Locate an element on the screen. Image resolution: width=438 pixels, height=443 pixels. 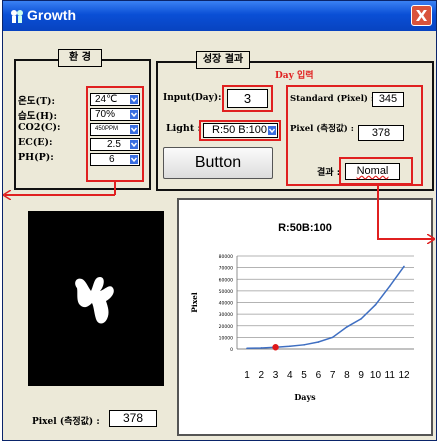
light-value: R:50 B:100 is located at coordinates (240, 130).